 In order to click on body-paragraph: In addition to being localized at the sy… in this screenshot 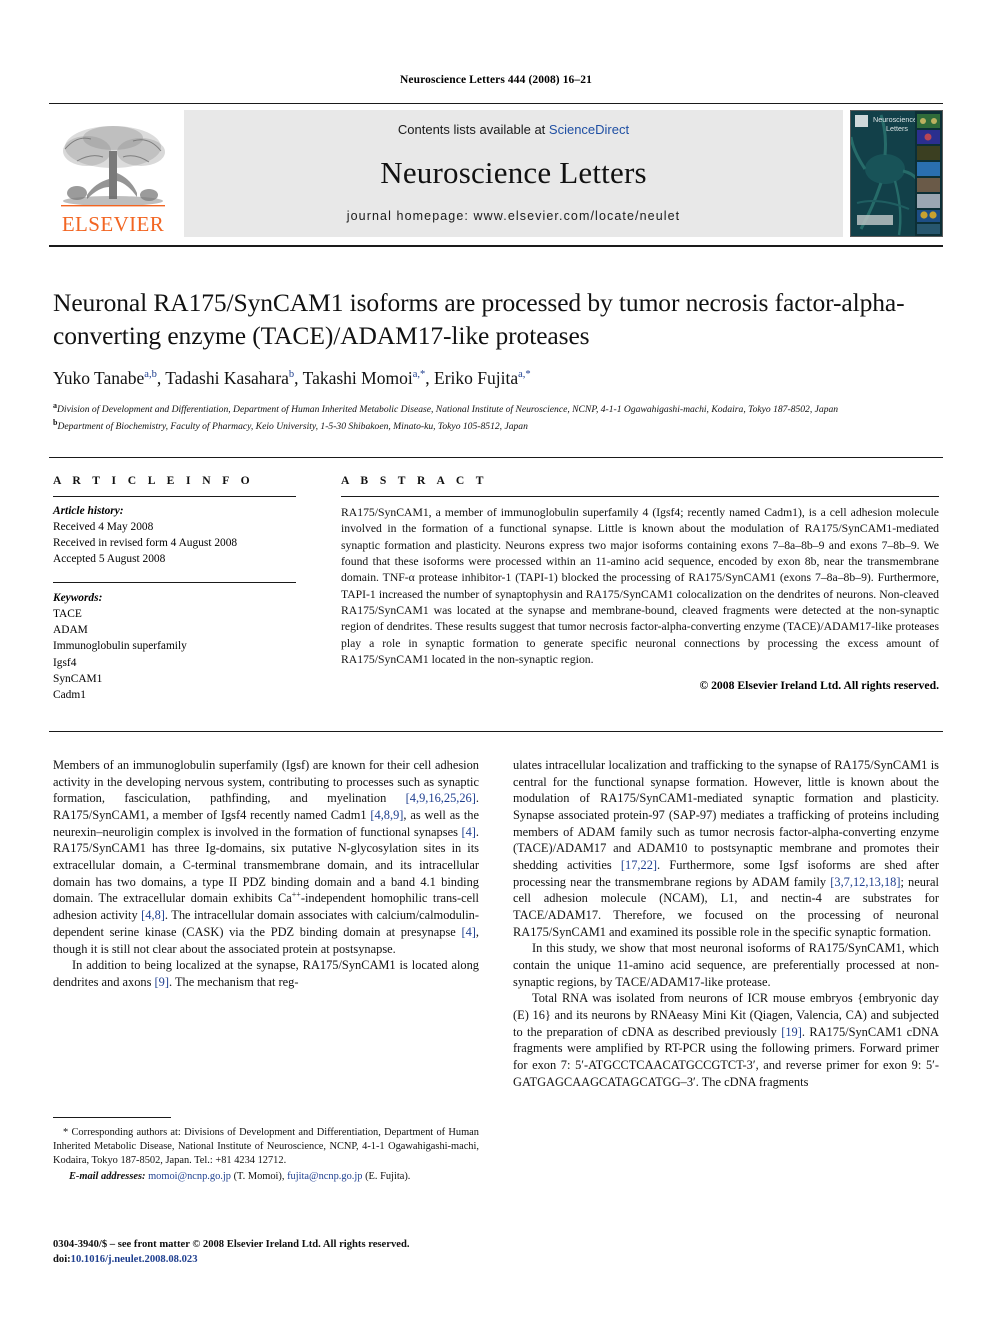, I will do `click(266, 973)`.